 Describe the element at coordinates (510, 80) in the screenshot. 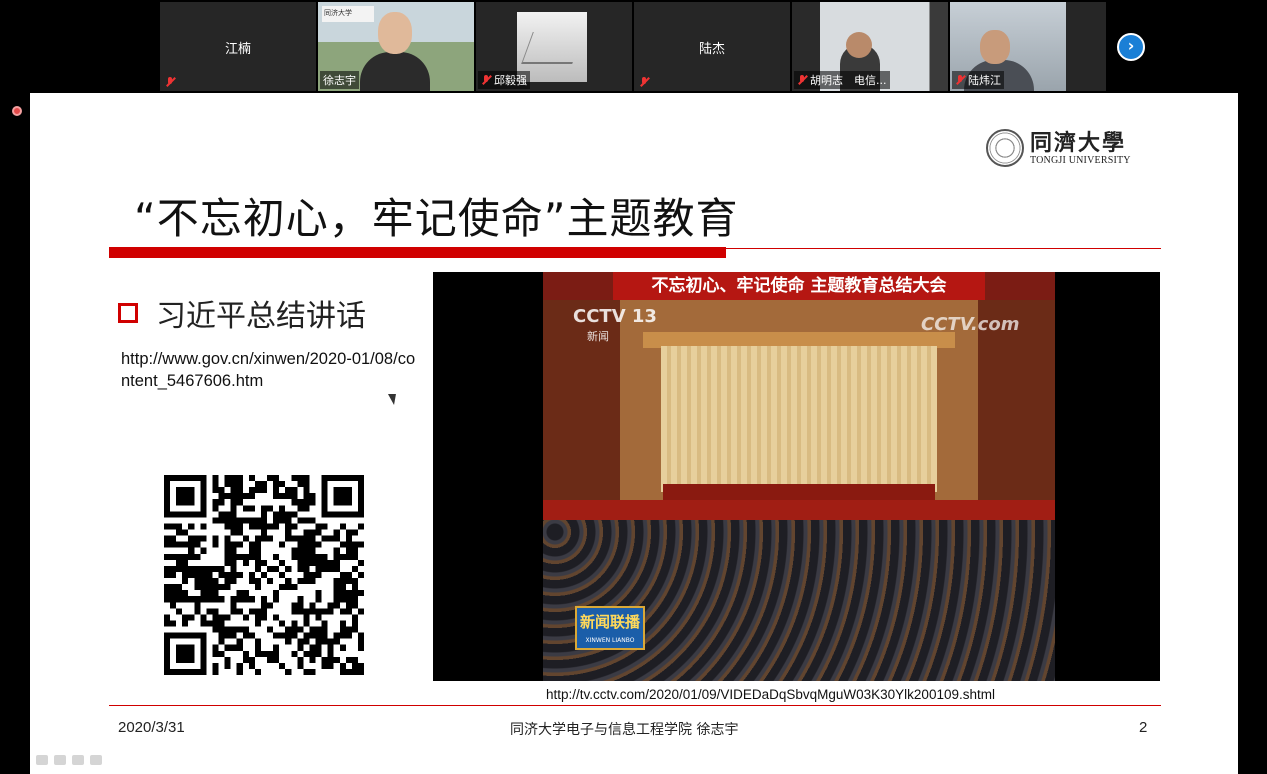

I see `participant-name: 邱毅强` at that location.